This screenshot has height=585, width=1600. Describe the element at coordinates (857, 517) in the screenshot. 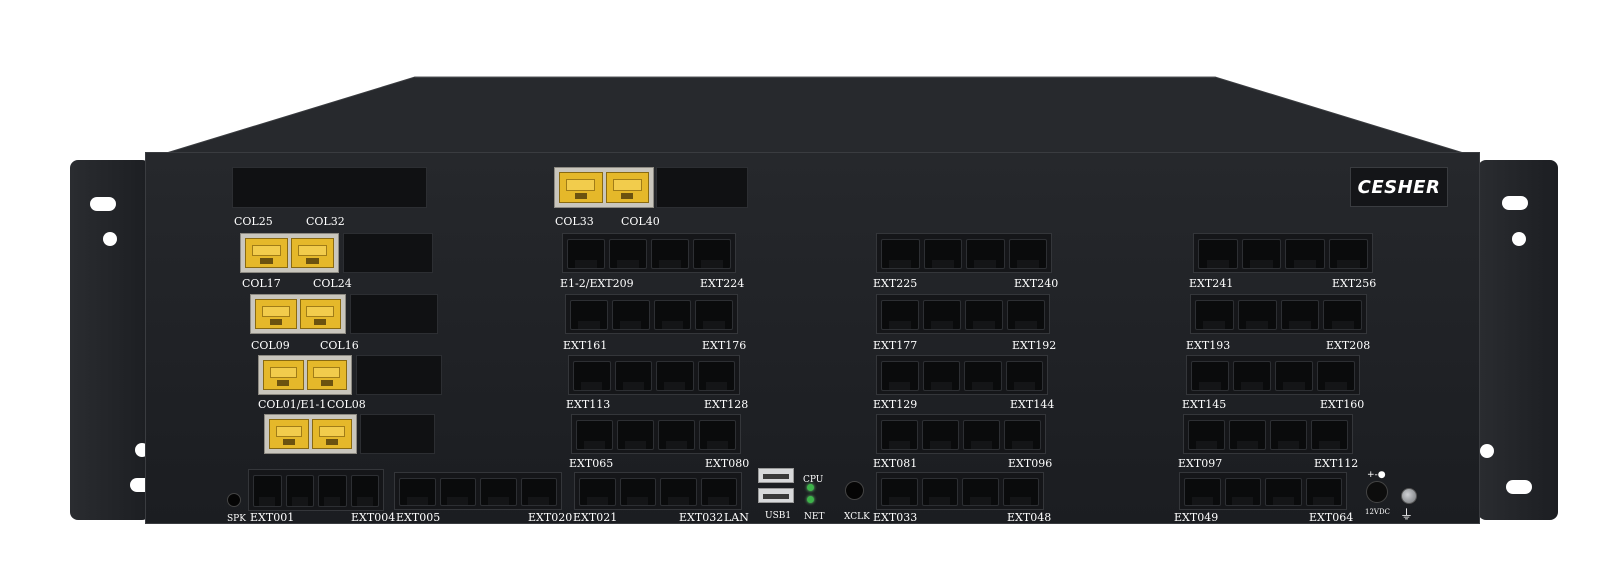

I see `label-xclk: XCLK` at that location.